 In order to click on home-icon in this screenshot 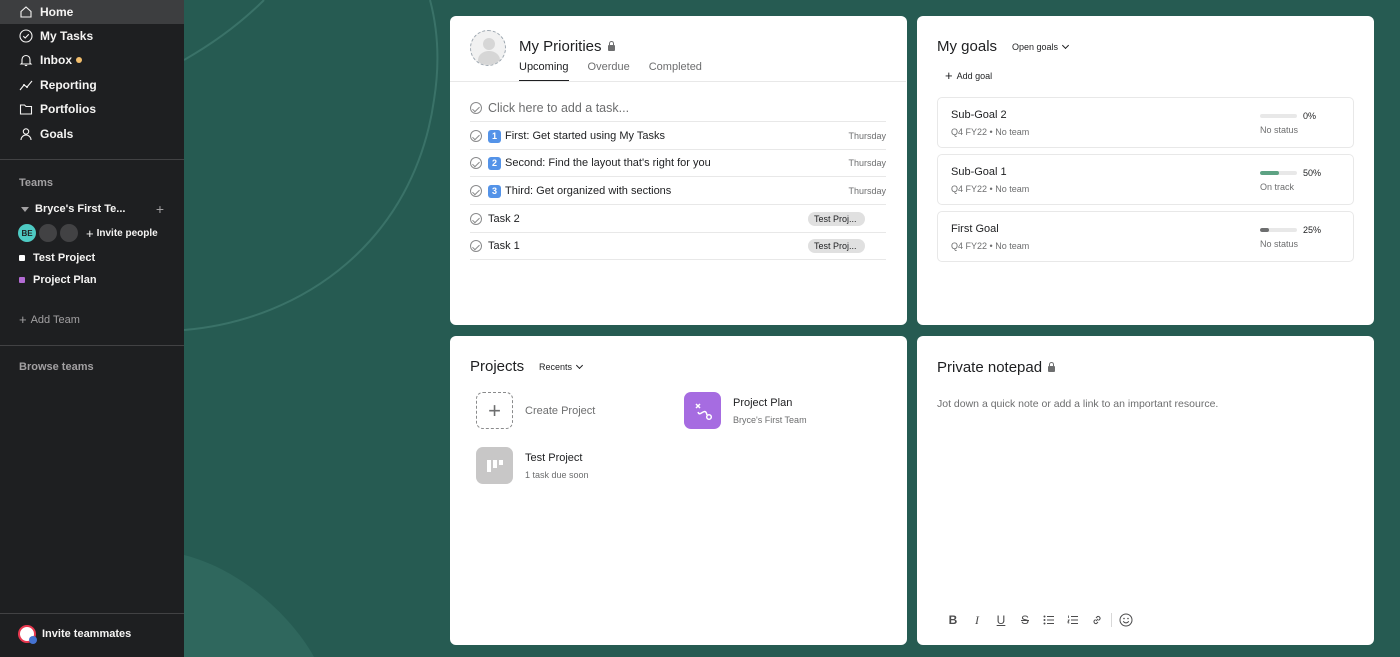, I will do `click(26, 12)`.